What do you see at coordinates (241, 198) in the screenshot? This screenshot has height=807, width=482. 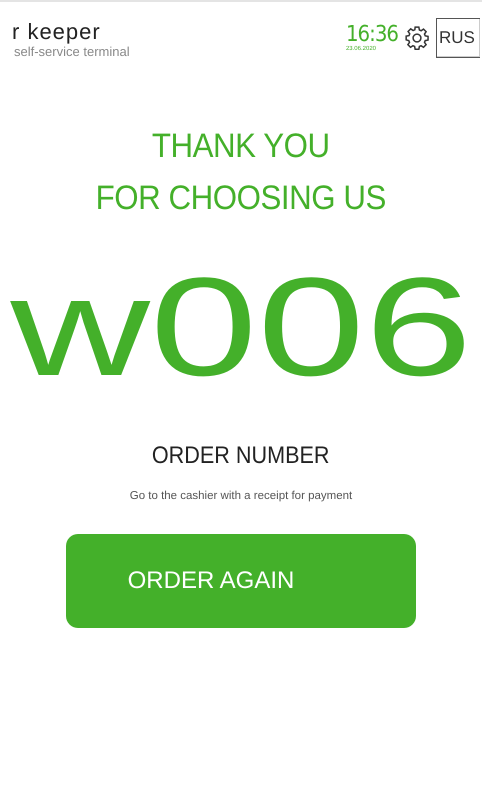 I see `thank-you-heading: FOR CHOOSING US` at bounding box center [241, 198].